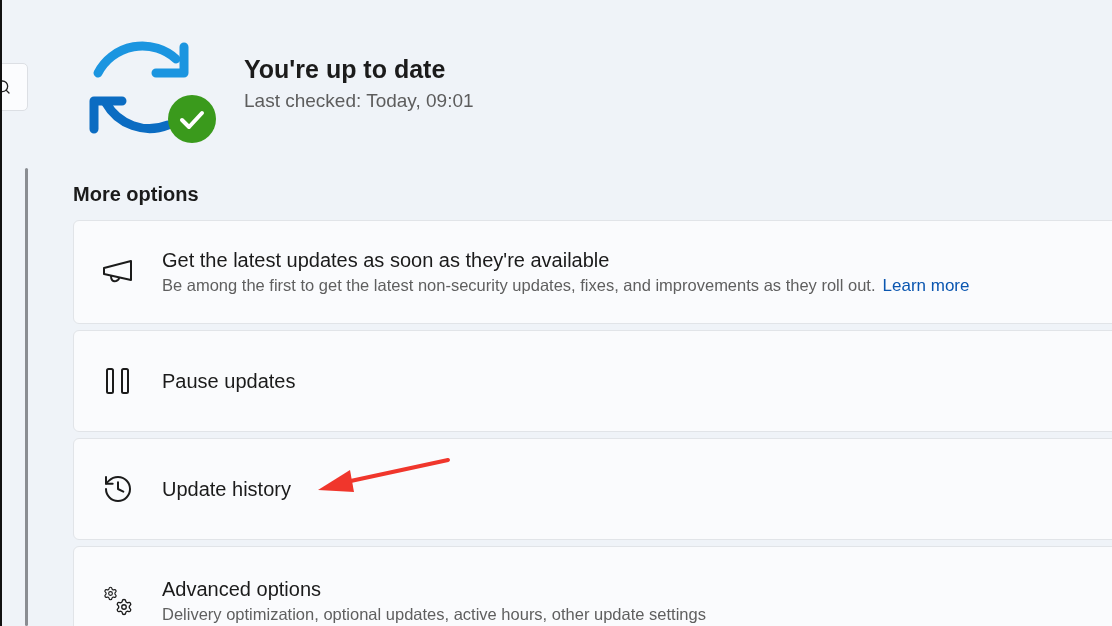 This screenshot has width=1112, height=626. I want to click on option-title: Get the latest updates as soon as they're available, so click(386, 260).